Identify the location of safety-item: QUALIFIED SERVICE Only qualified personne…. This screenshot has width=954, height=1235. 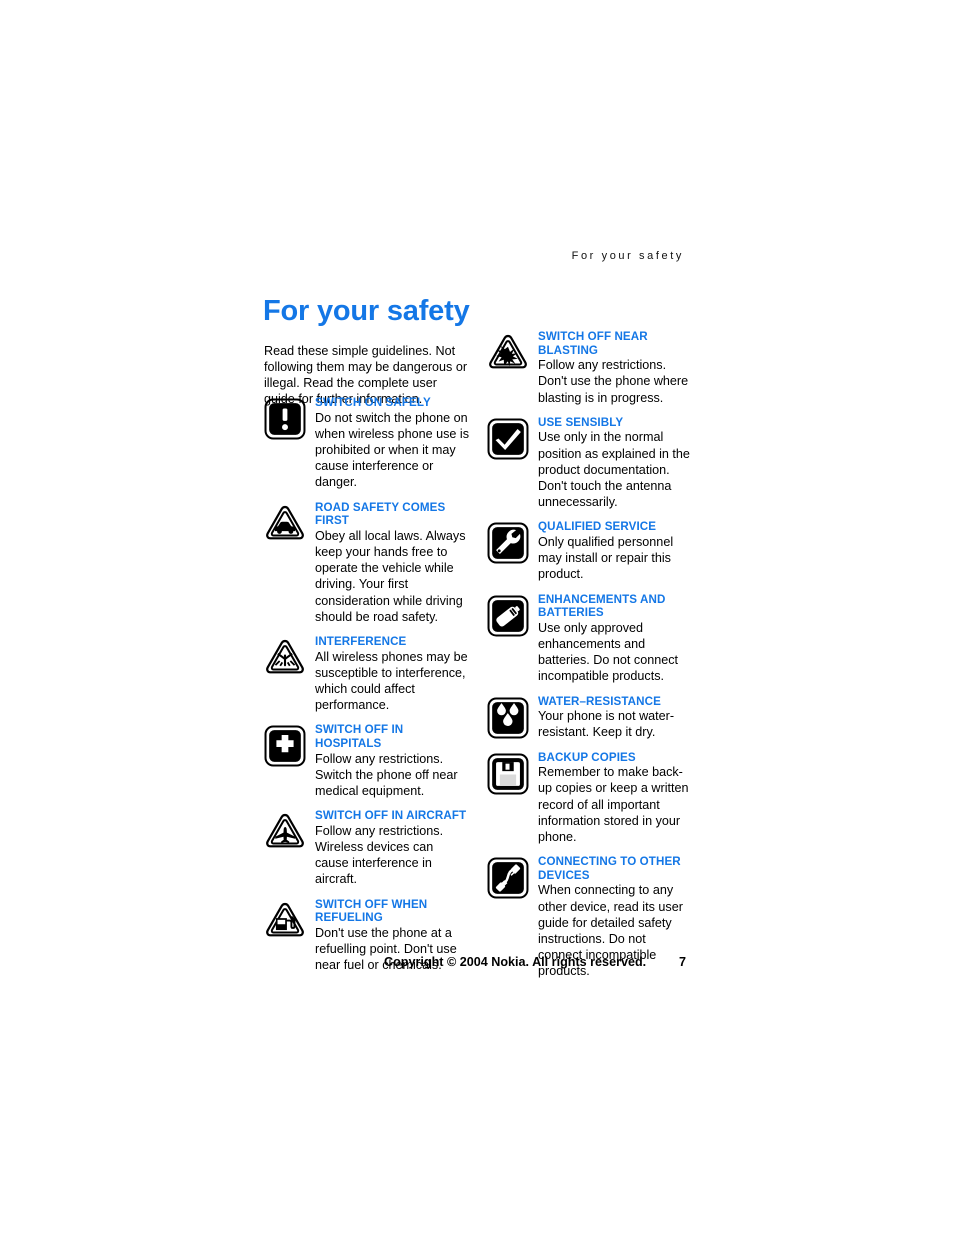
(589, 551).